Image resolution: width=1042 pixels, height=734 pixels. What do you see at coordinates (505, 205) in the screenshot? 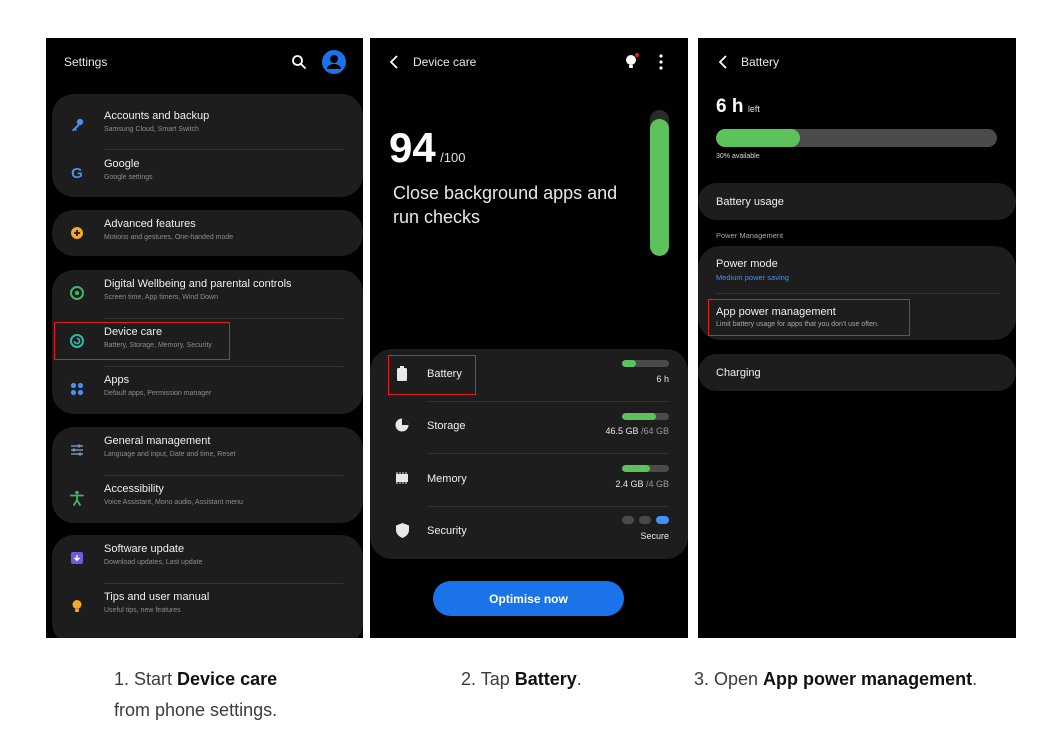
I see `device-care-message: Close background apps and run checks` at bounding box center [505, 205].